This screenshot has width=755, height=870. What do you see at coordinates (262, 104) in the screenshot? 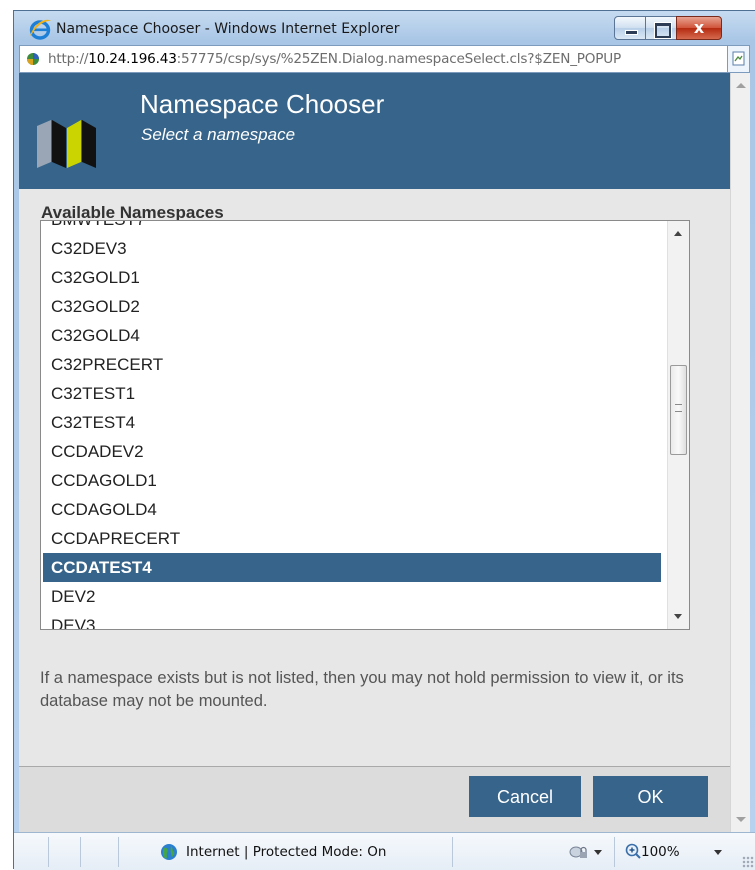
I see `dialog-title: Namespace Chooser` at bounding box center [262, 104].